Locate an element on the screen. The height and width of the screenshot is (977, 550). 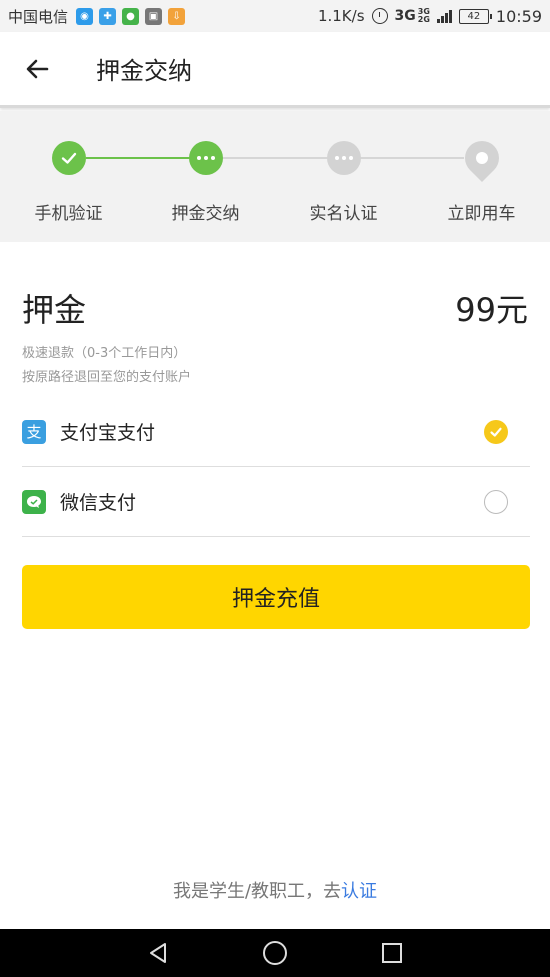
radio-unselected-icon is located at coordinates (496, 501).